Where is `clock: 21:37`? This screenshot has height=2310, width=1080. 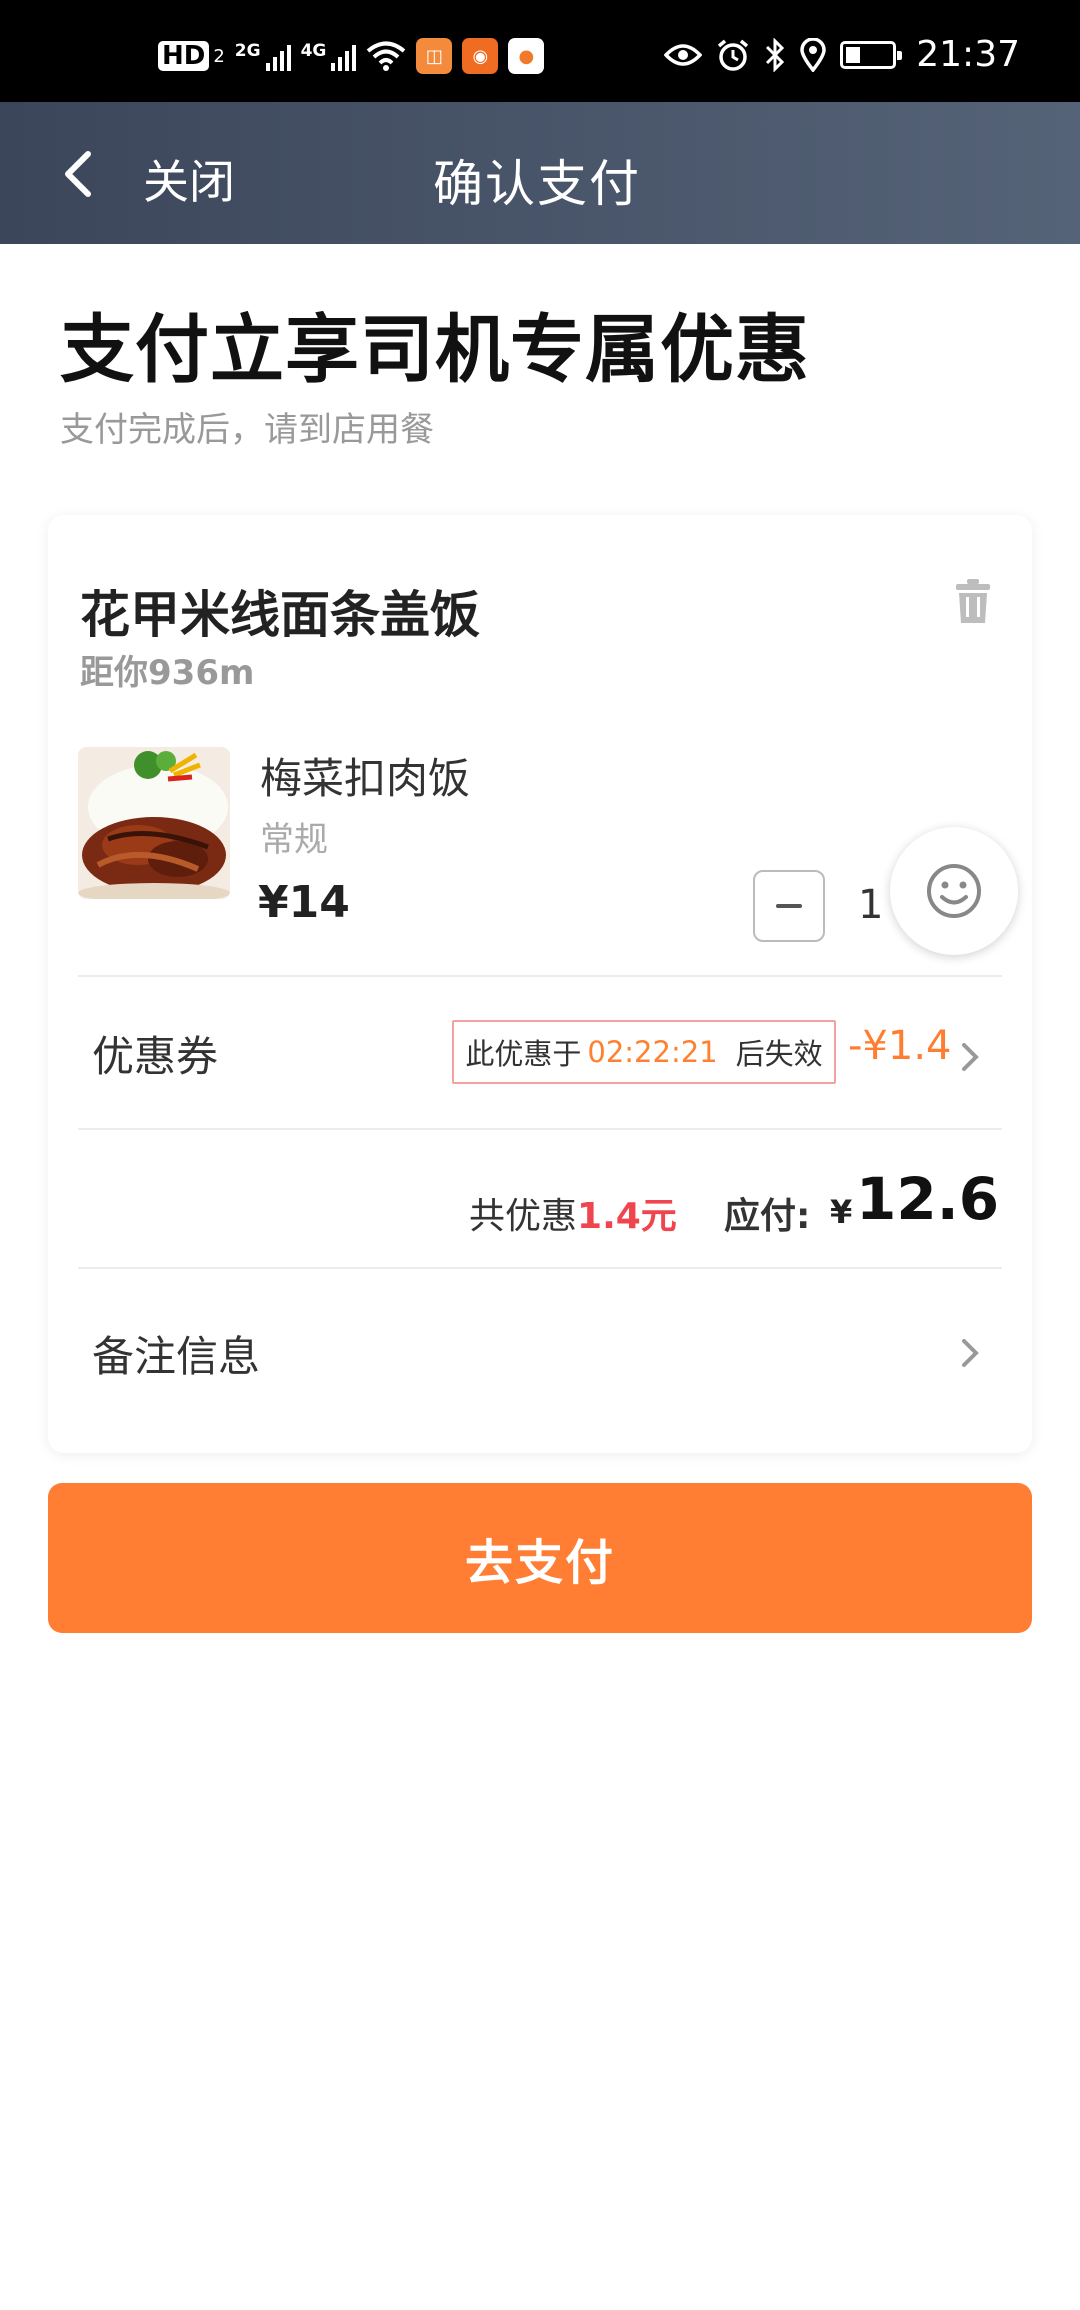
clock: 21:37 is located at coordinates (968, 54).